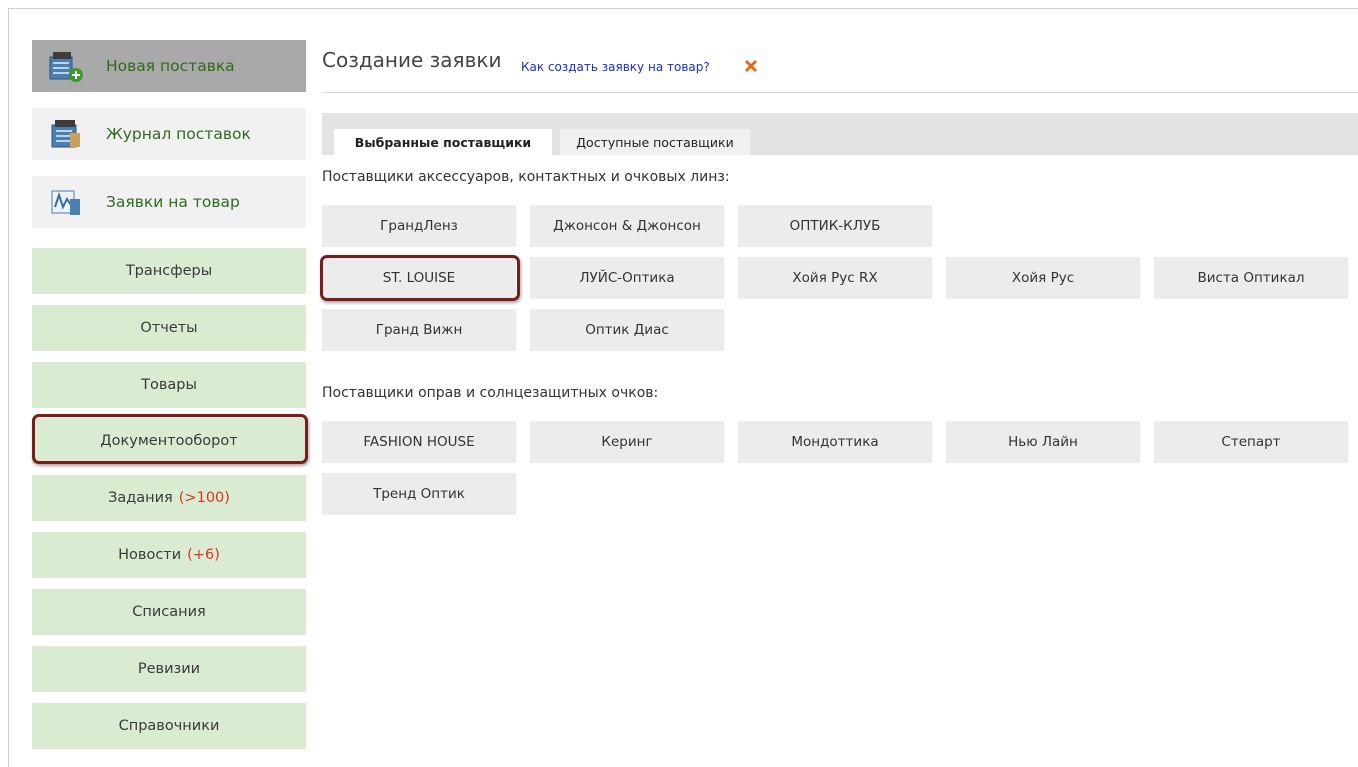  What do you see at coordinates (627, 278) in the screenshot?
I see `supplier-button: ЛУЙС-Оптика` at bounding box center [627, 278].